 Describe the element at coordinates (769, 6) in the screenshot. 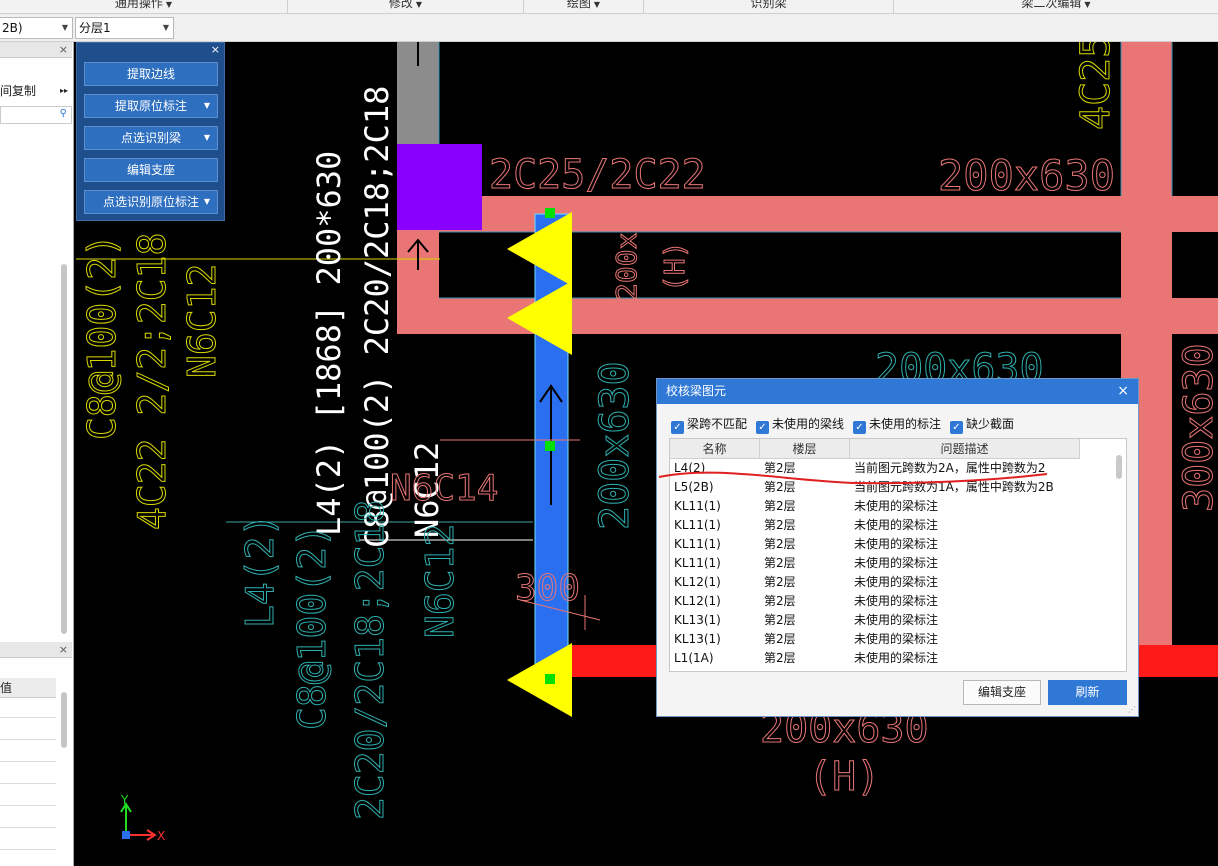

I see `ribbon-identify-beam: 识别梁` at that location.